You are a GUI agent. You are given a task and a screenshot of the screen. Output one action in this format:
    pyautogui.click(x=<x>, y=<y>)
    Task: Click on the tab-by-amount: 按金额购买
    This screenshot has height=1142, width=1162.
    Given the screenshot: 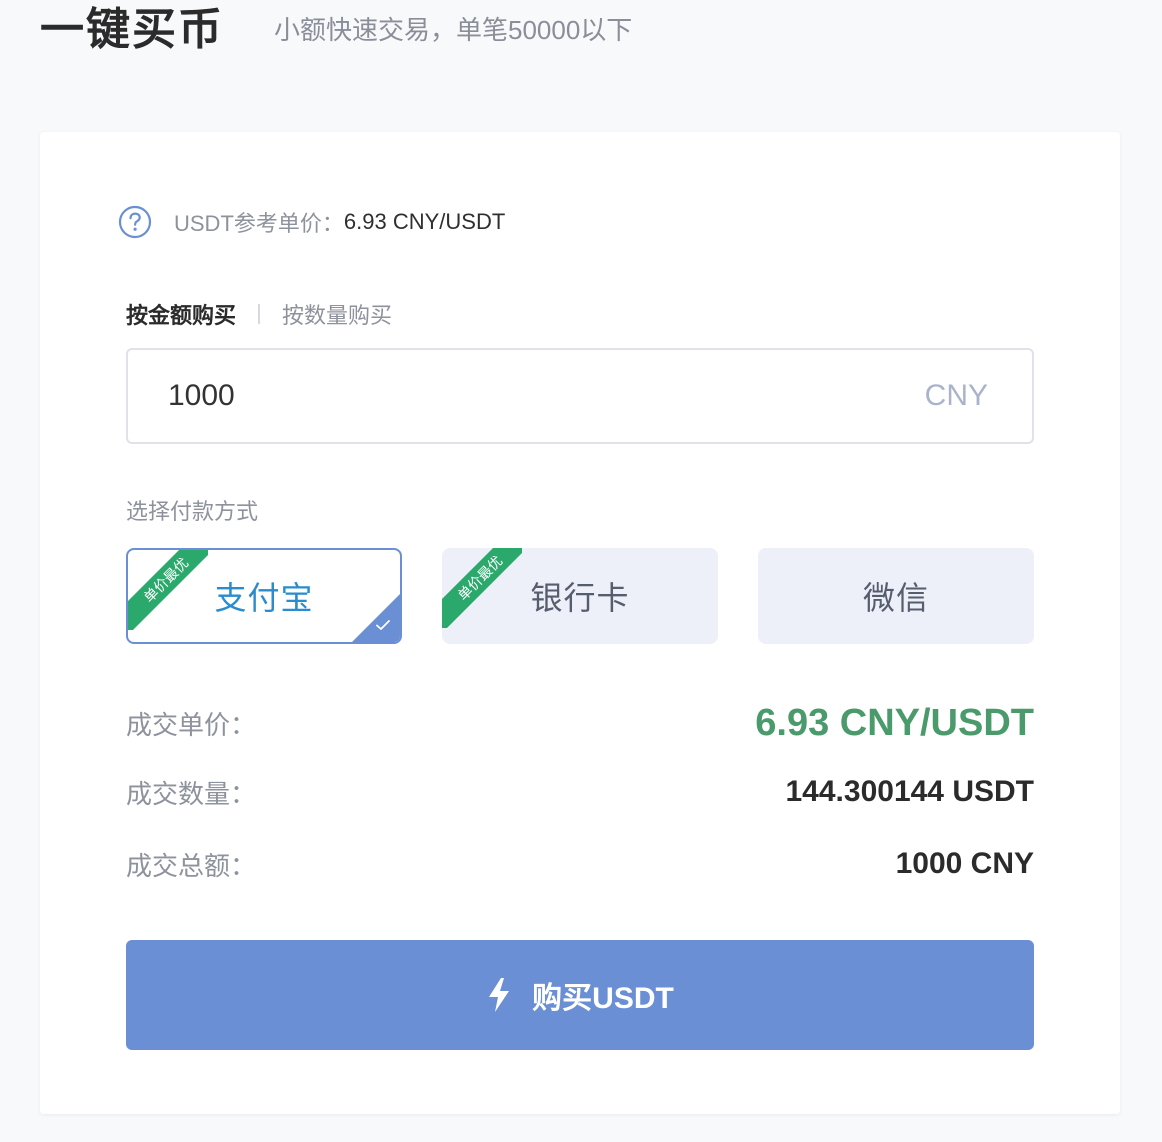 What is the action you would take?
    pyautogui.click(x=181, y=314)
    